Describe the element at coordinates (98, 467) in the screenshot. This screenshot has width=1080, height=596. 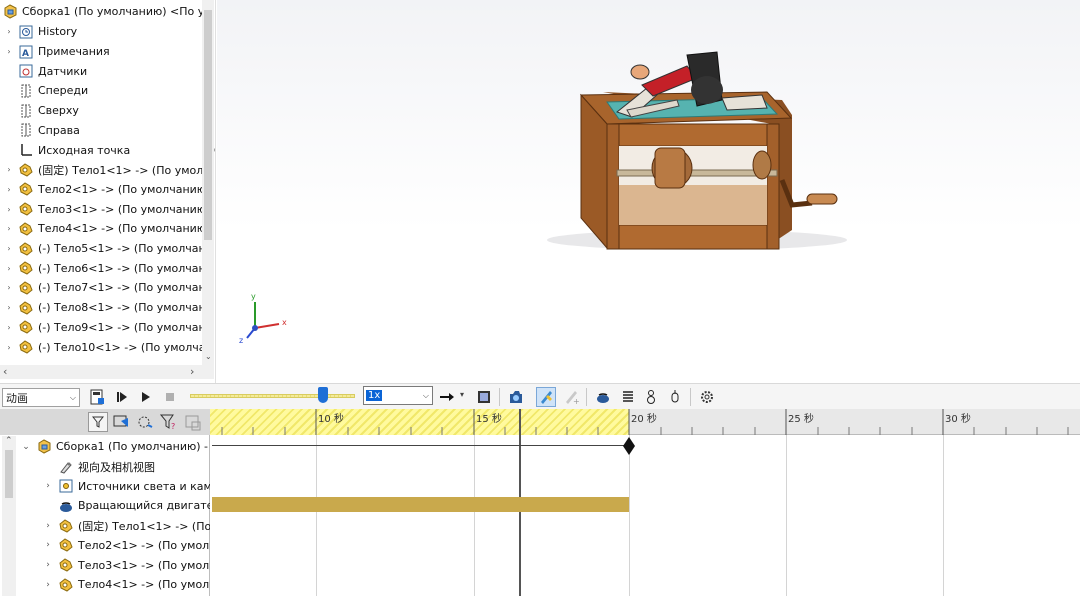
I see `motion-tree-item: 视向及相机视图` at that location.